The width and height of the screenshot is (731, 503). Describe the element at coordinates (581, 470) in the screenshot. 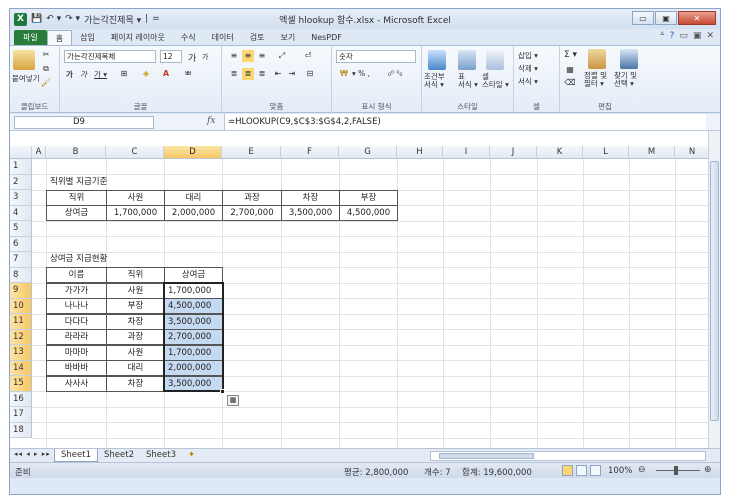

I see `page-layout-view-button` at that location.